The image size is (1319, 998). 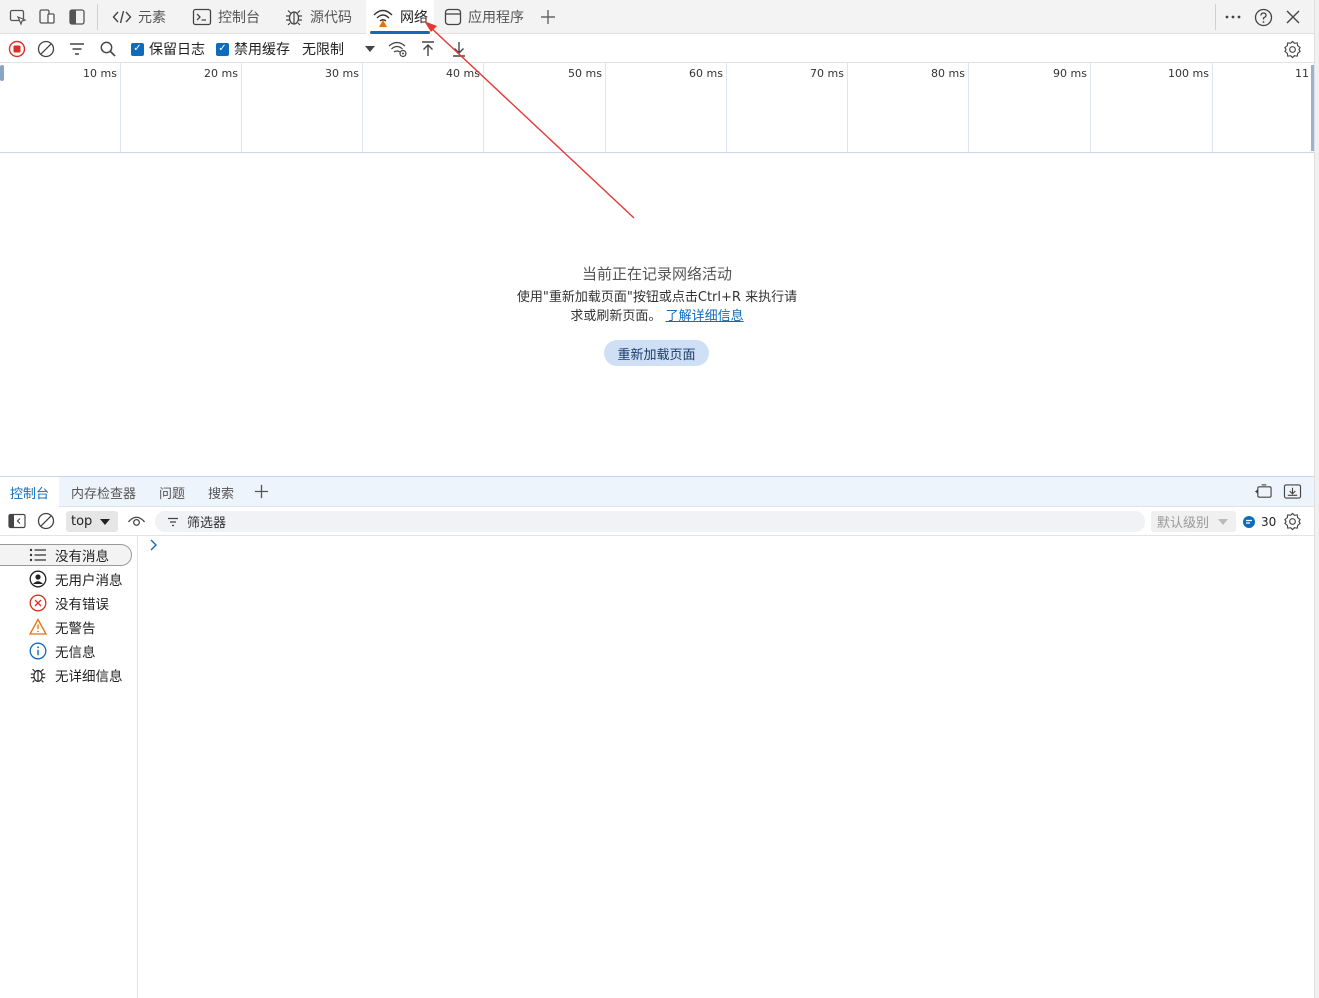 What do you see at coordinates (82, 557) in the screenshot?
I see `sidebar-item-label: 没有消息` at bounding box center [82, 557].